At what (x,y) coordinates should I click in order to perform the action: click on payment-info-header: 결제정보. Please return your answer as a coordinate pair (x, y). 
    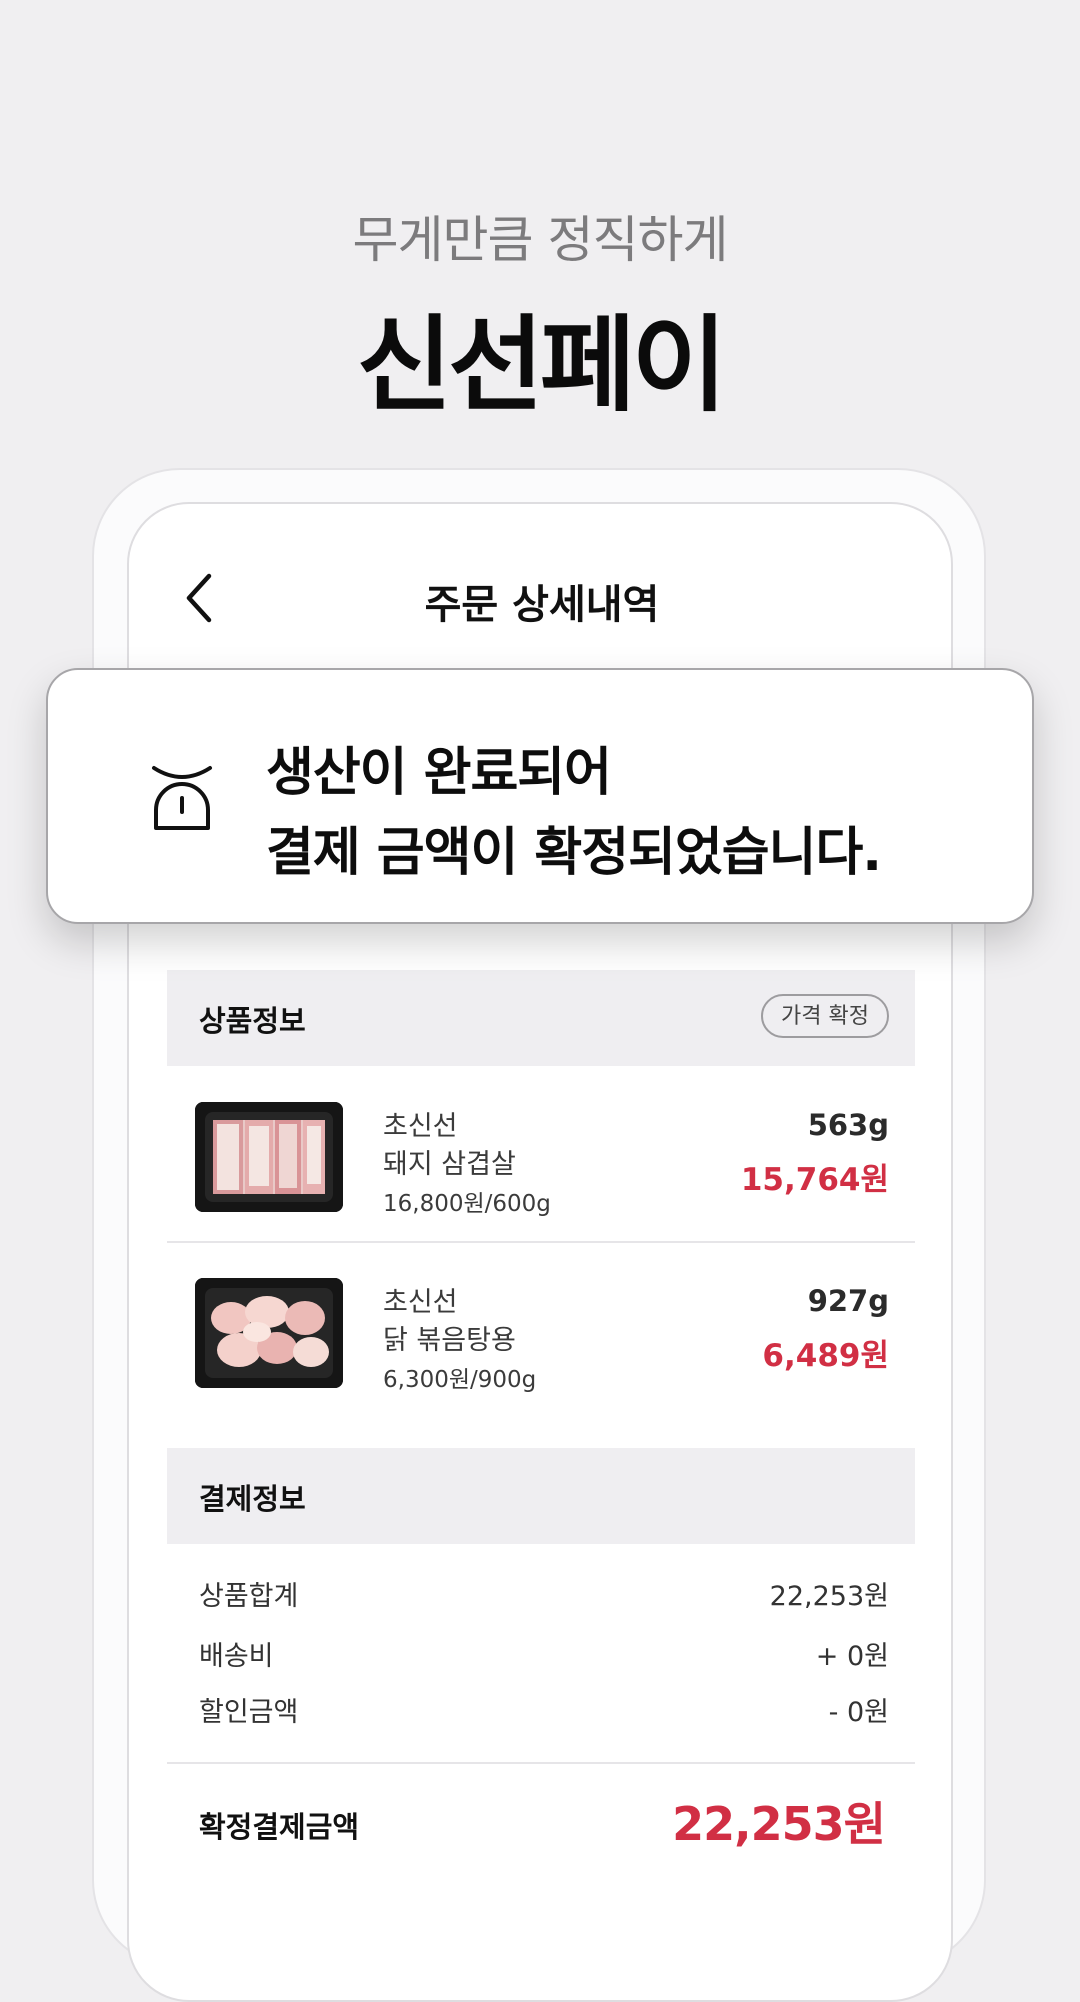
    Looking at the image, I should click on (541, 1496).